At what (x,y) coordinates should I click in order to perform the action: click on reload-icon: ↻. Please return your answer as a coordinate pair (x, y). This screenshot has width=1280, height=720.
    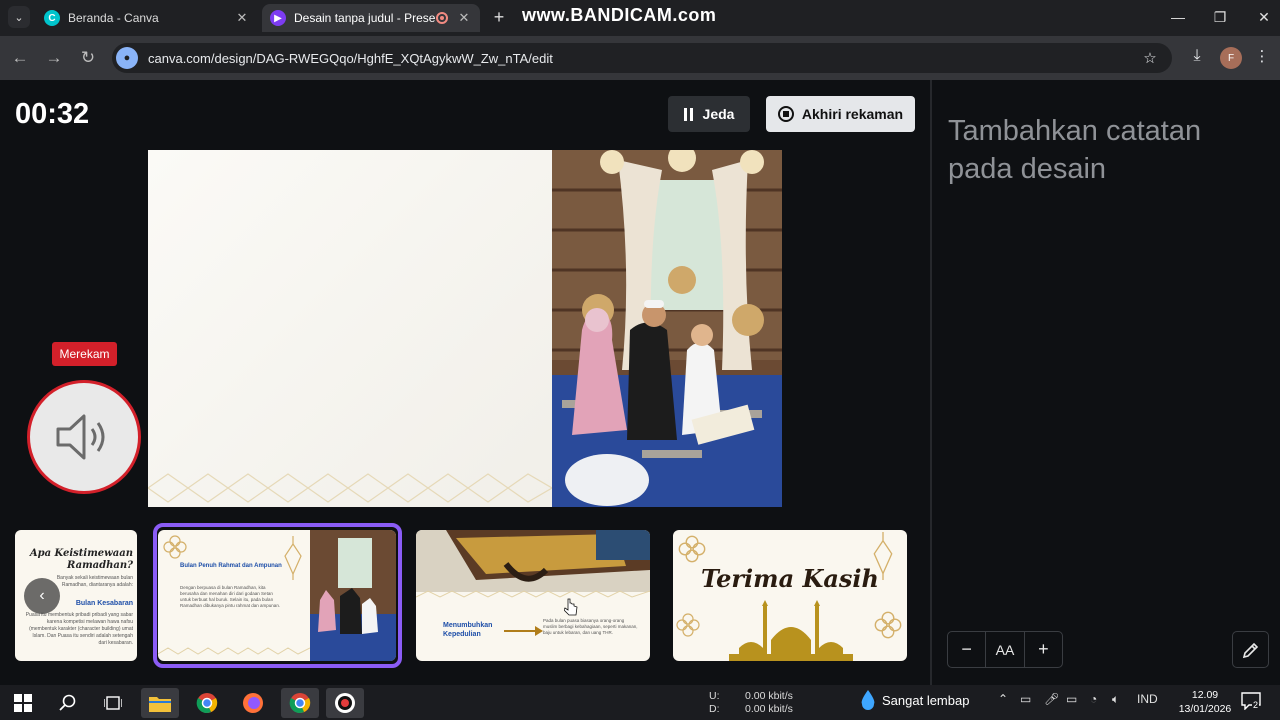
    Looking at the image, I should click on (88, 58).